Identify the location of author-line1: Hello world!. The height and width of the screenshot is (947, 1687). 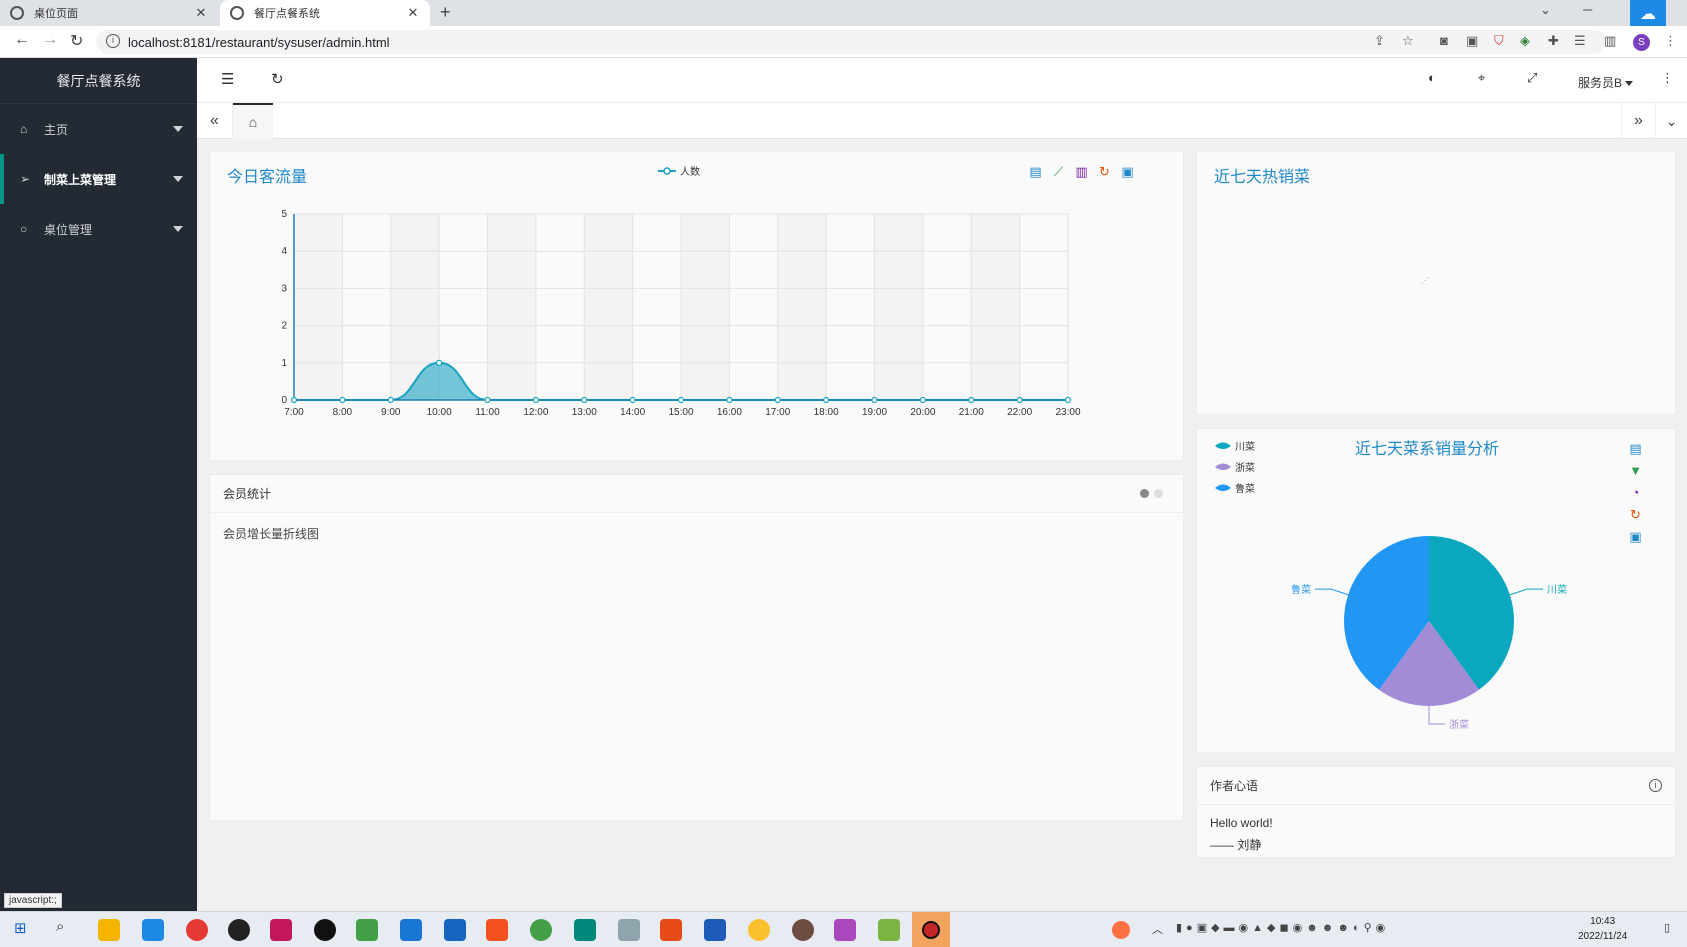
(1241, 823).